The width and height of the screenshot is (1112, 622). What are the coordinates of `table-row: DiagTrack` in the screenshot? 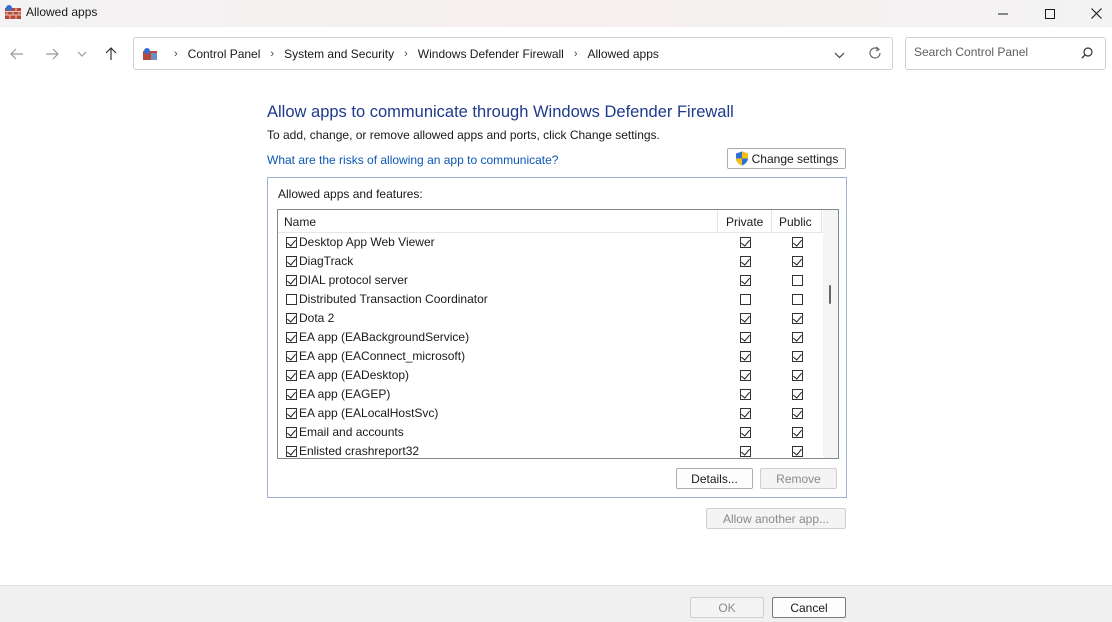 It's located at (550, 261).